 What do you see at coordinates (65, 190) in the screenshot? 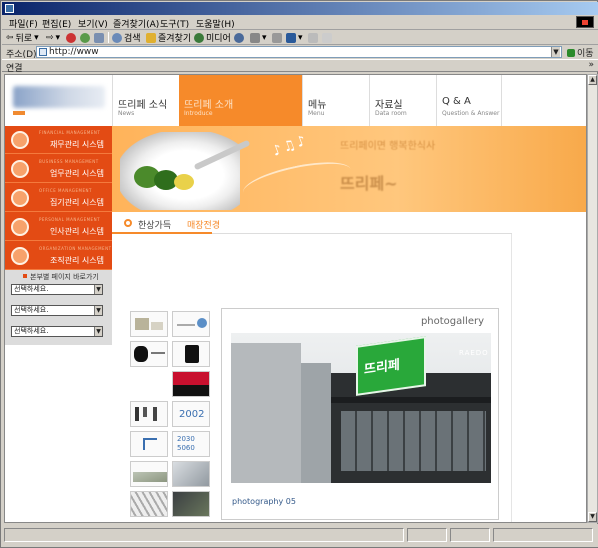
I see `sidebar-item-sub: OFFICE MANAGEMENT` at bounding box center [65, 190].